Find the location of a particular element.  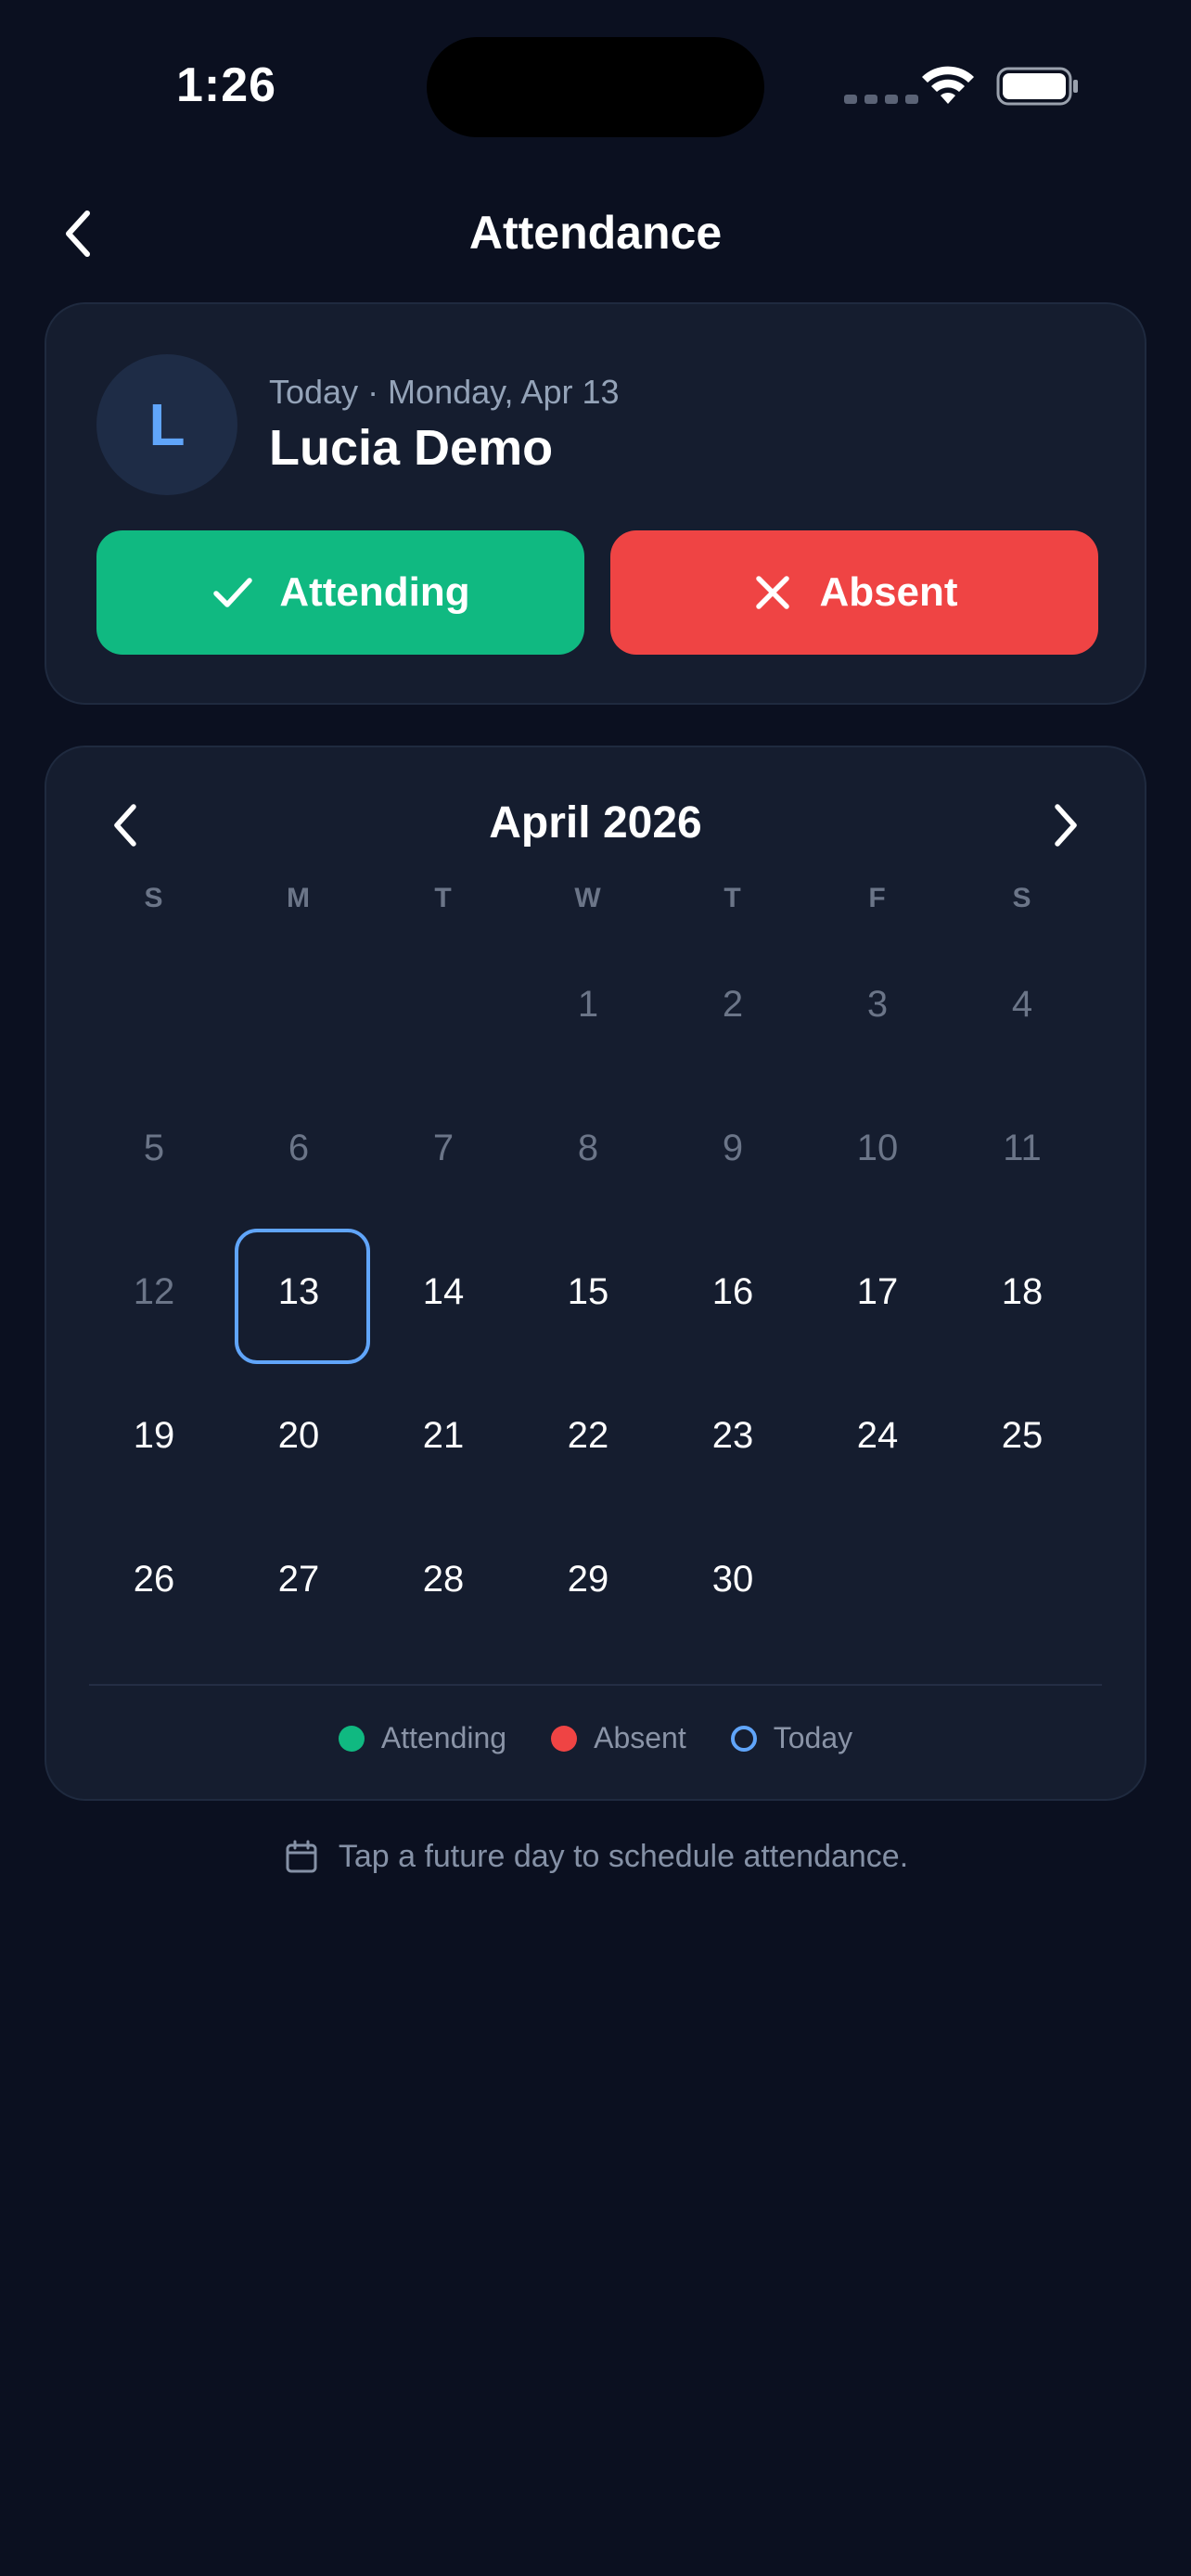

calendar-day-number: 7 is located at coordinates (443, 1148).